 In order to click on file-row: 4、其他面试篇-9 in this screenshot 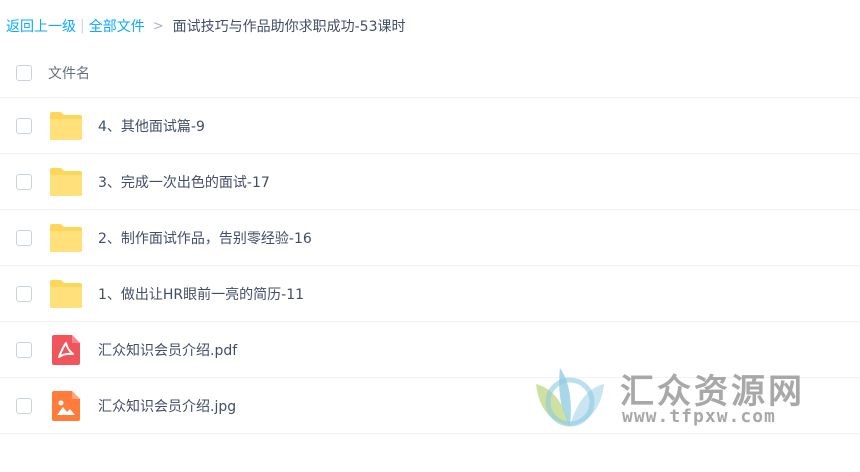, I will do `click(430, 126)`.